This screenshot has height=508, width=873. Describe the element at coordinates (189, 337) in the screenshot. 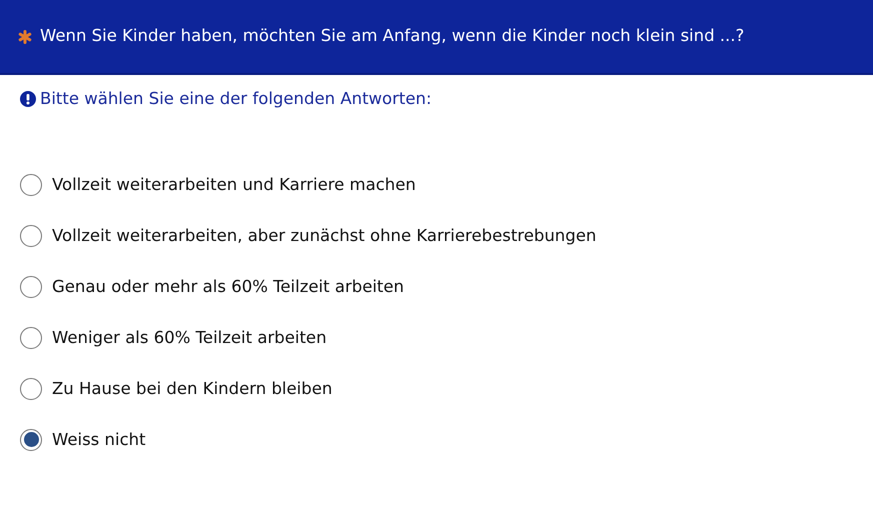

I see `option-label: Weniger als 60% Teilzeit arbeiten` at that location.